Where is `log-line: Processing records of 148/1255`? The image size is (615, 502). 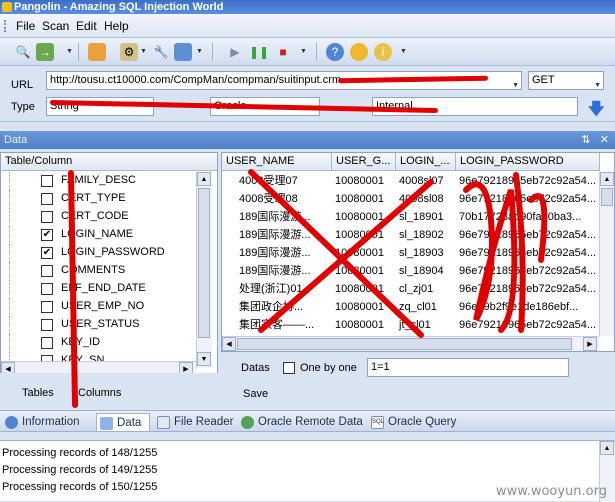 log-line: Processing records of 148/1255 is located at coordinates (80, 453).